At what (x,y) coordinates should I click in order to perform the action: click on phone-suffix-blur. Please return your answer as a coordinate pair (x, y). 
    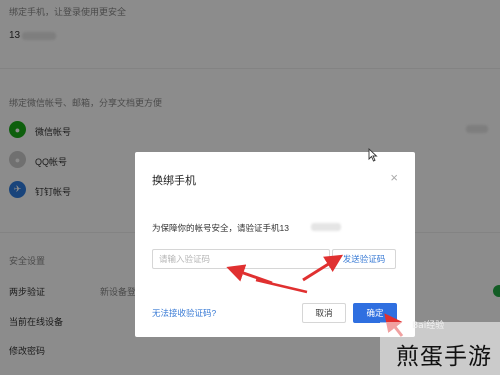
    Looking at the image, I should click on (326, 227).